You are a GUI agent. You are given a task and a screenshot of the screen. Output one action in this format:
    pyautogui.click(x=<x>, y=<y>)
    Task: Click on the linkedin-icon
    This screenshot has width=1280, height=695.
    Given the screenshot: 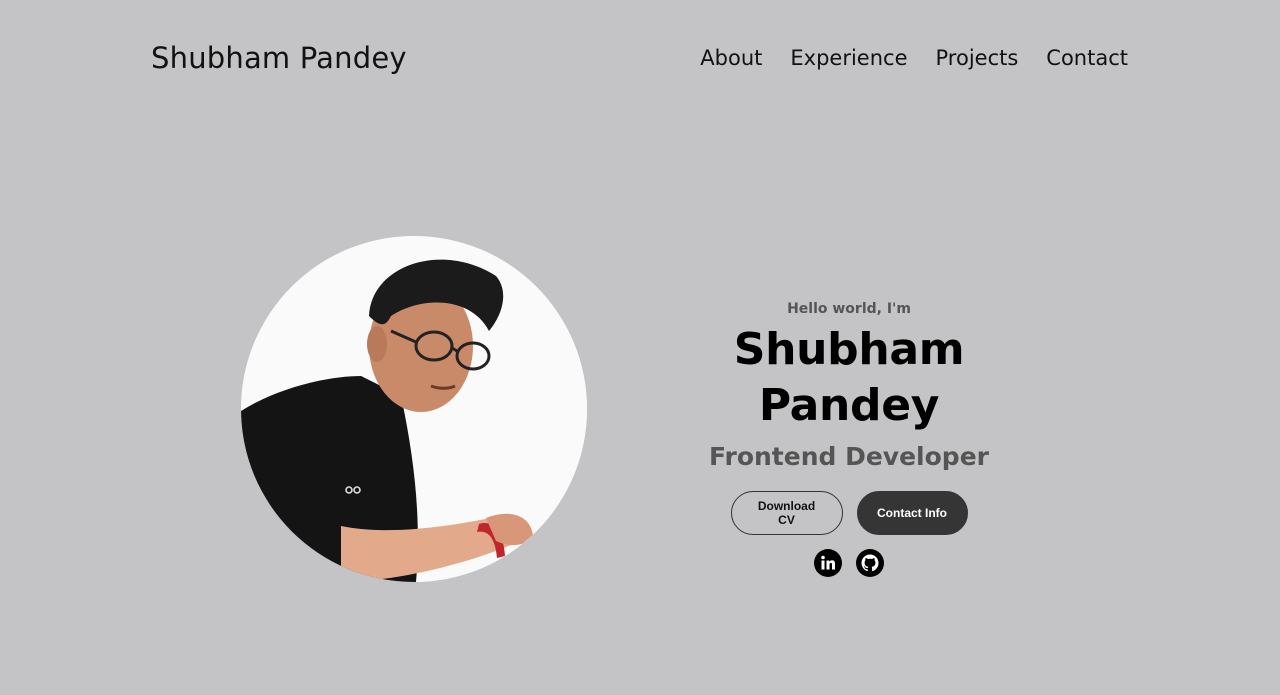 What is the action you would take?
    pyautogui.click(x=828, y=563)
    